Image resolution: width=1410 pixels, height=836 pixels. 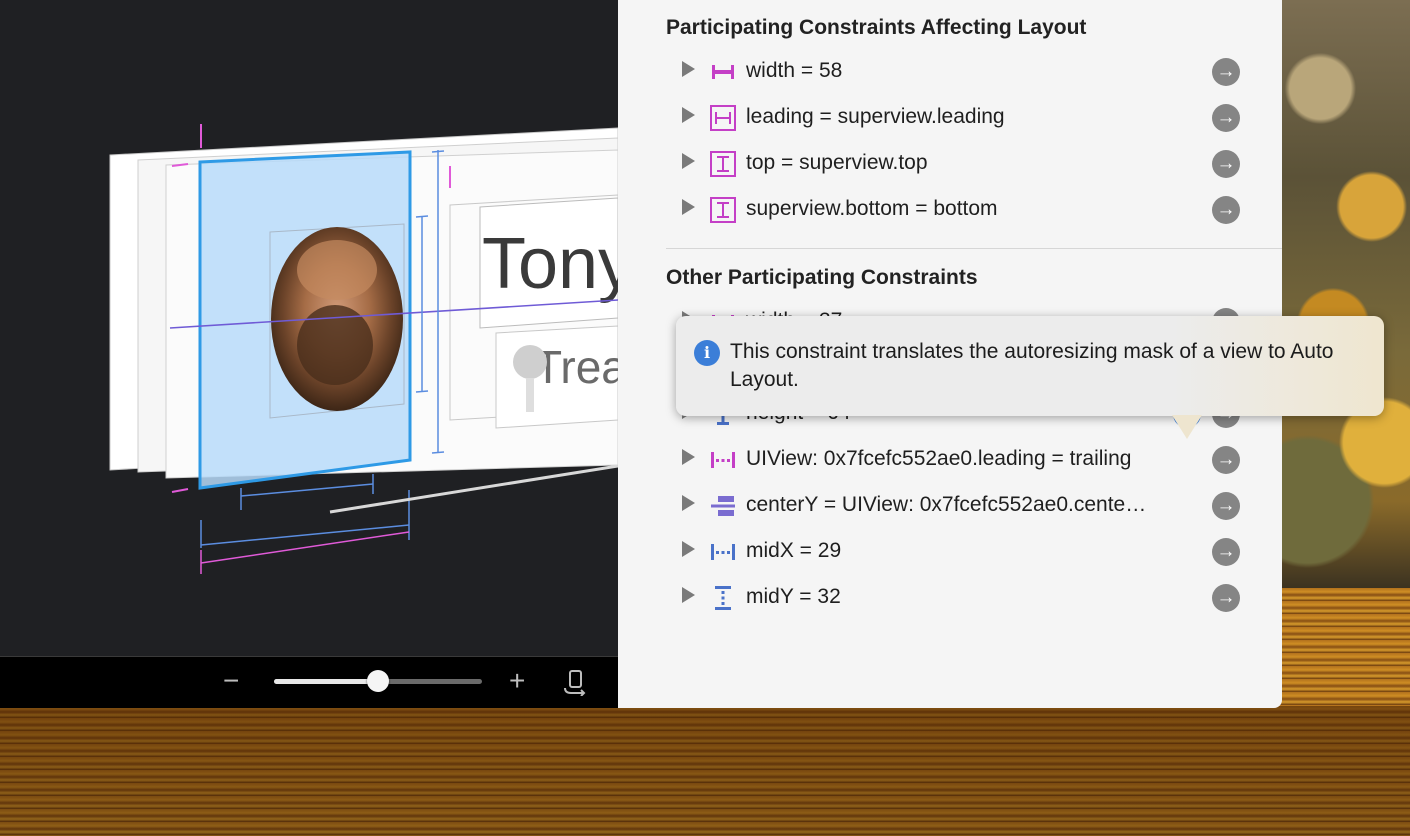 What do you see at coordinates (307, 490) in the screenshot?
I see `image-width-guide` at bounding box center [307, 490].